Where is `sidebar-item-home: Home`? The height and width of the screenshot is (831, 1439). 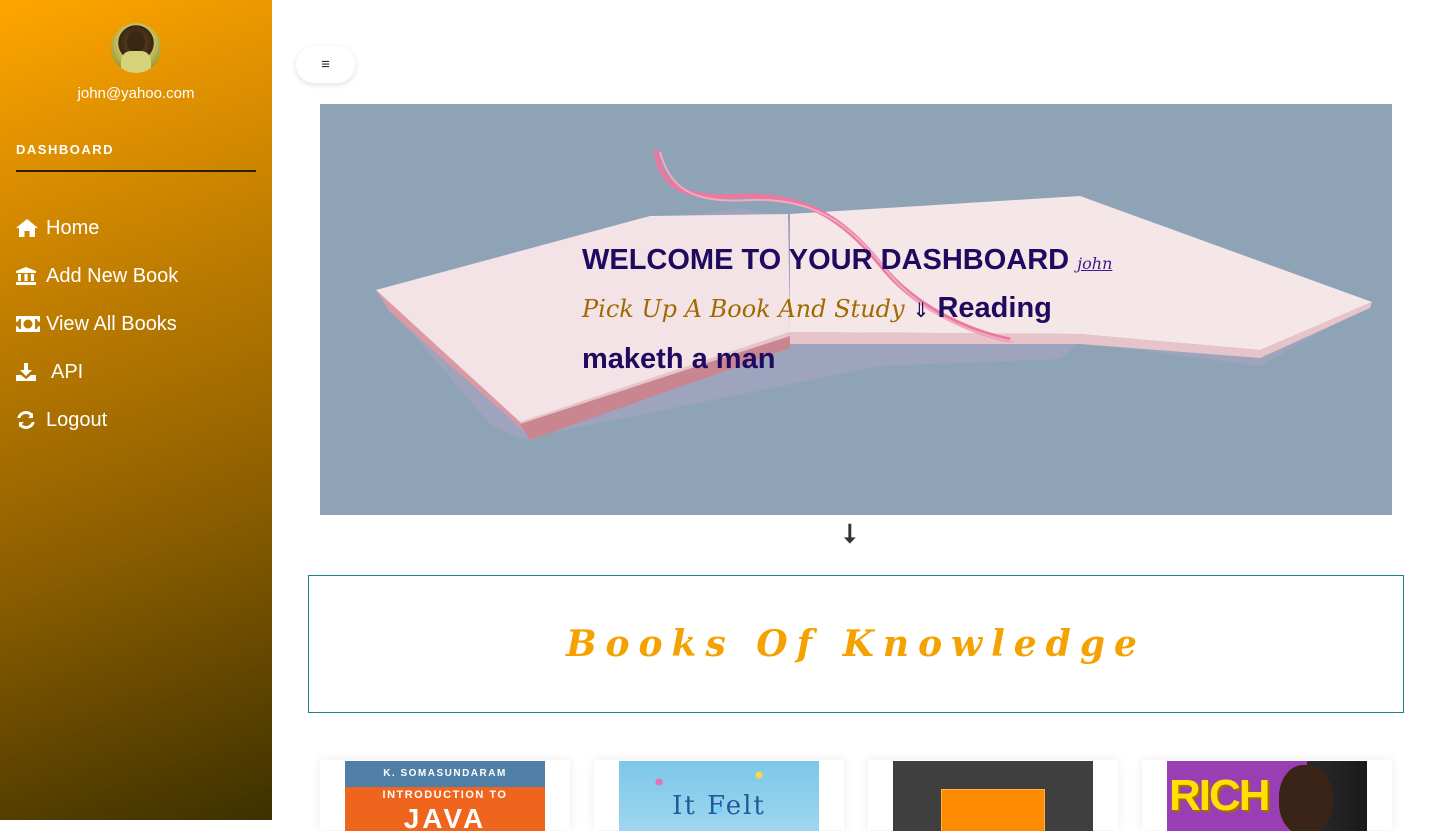
sidebar-item-home: Home is located at coordinates (97, 228).